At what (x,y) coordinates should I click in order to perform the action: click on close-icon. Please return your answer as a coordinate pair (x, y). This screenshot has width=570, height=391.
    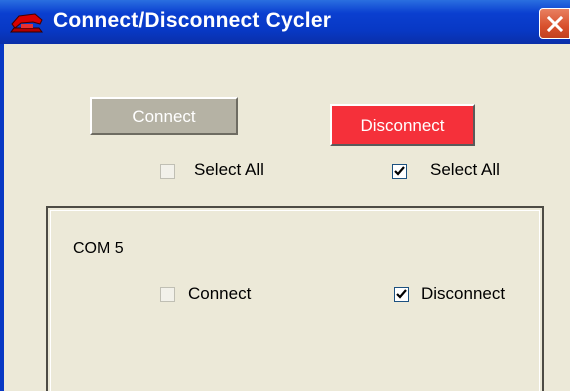
    Looking at the image, I should click on (555, 24).